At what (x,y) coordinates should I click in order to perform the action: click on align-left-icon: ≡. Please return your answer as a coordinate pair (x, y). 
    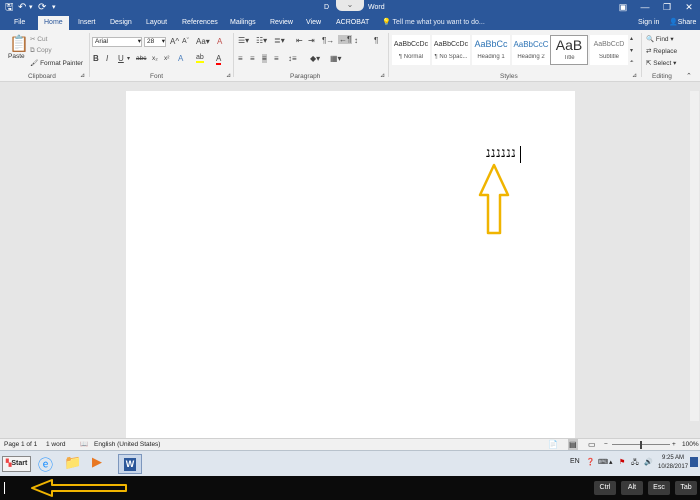
    Looking at the image, I should click on (240, 58).